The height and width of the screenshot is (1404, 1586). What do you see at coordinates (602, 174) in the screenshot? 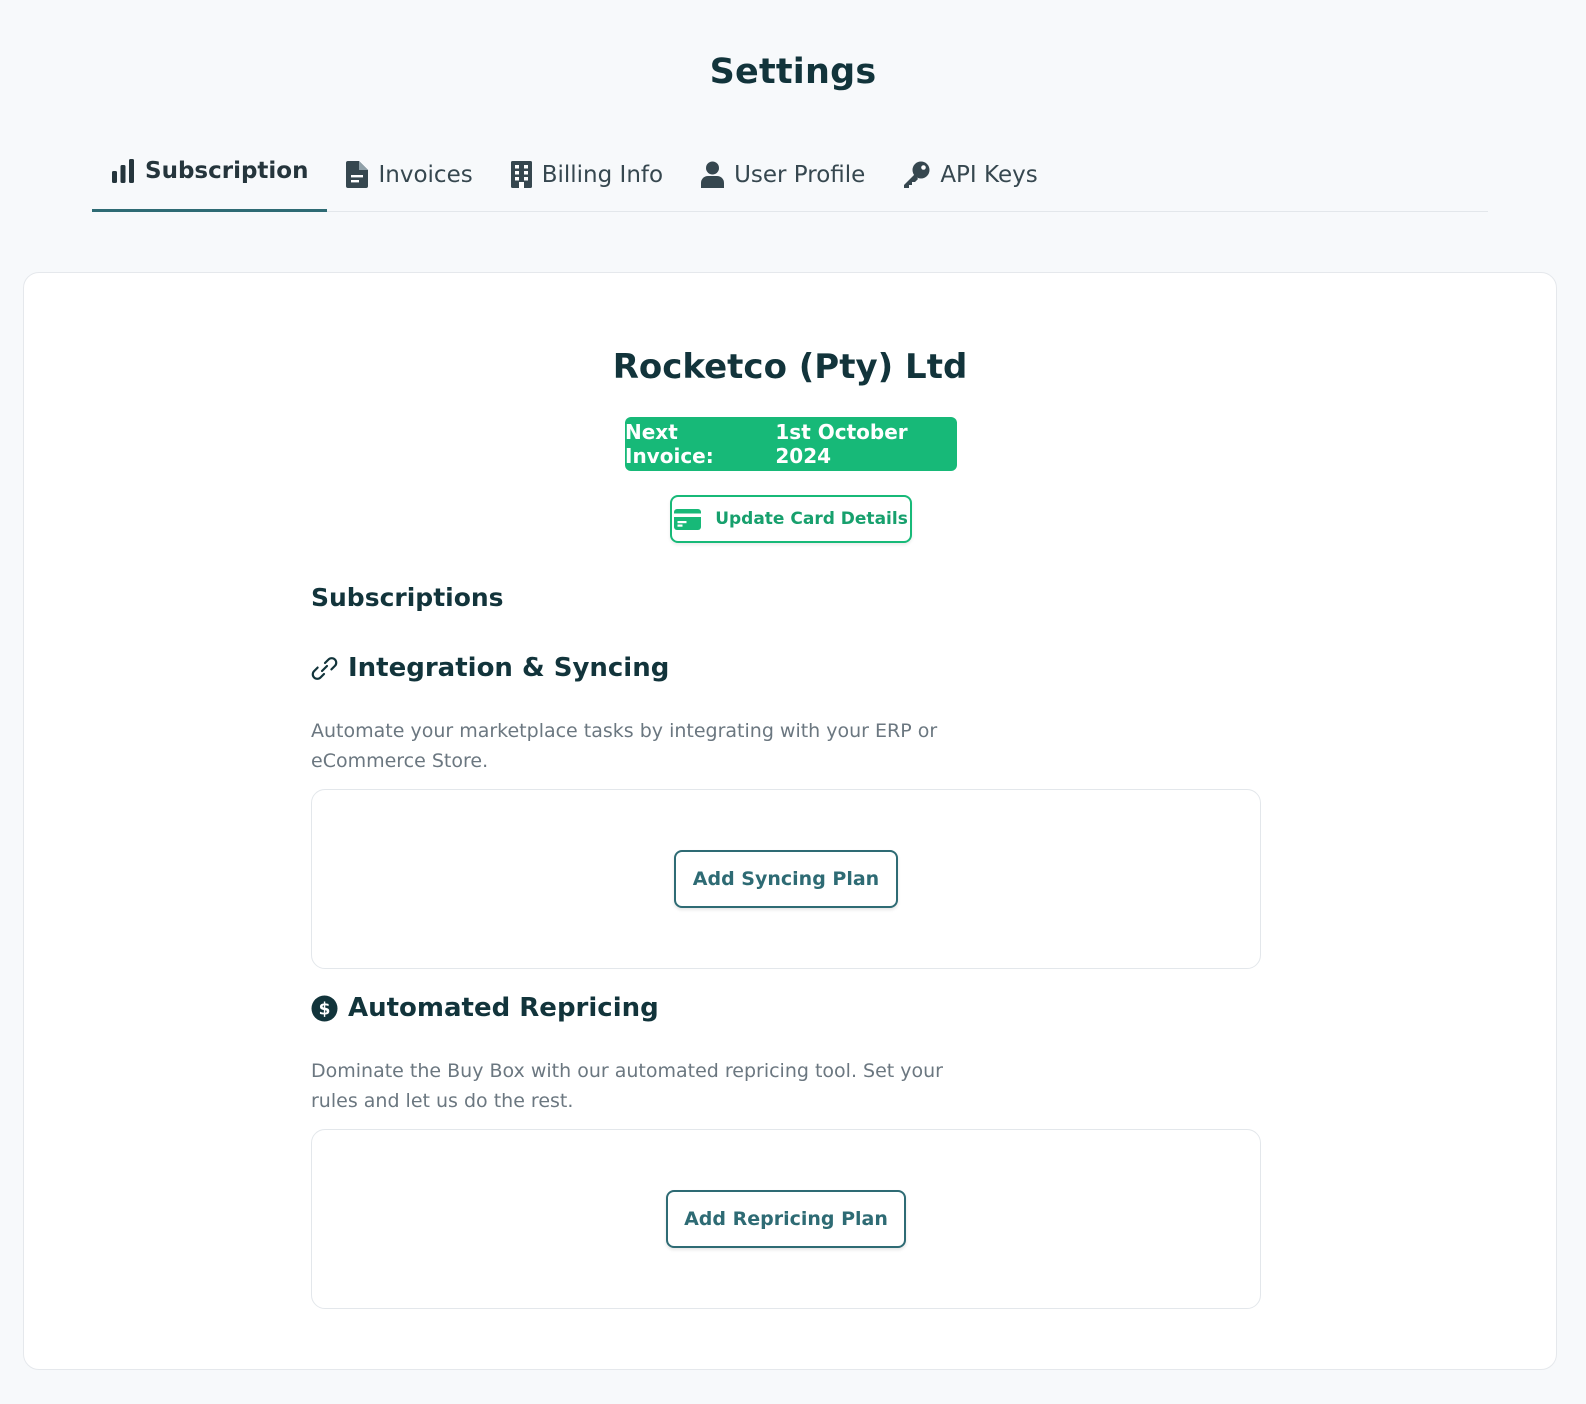
I see `tab-label: Billing Info` at bounding box center [602, 174].